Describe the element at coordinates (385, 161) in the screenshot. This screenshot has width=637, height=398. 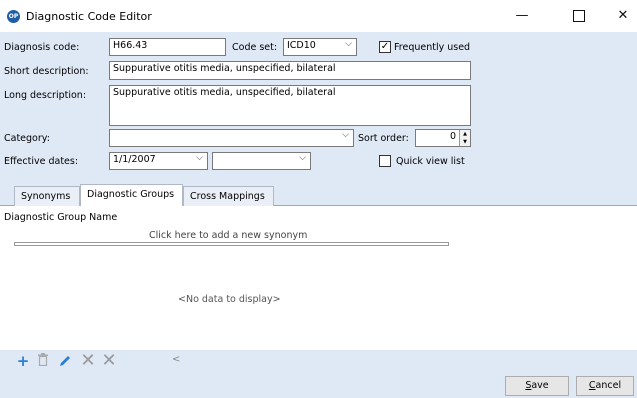
I see `quick-view-list-checkbox` at that location.